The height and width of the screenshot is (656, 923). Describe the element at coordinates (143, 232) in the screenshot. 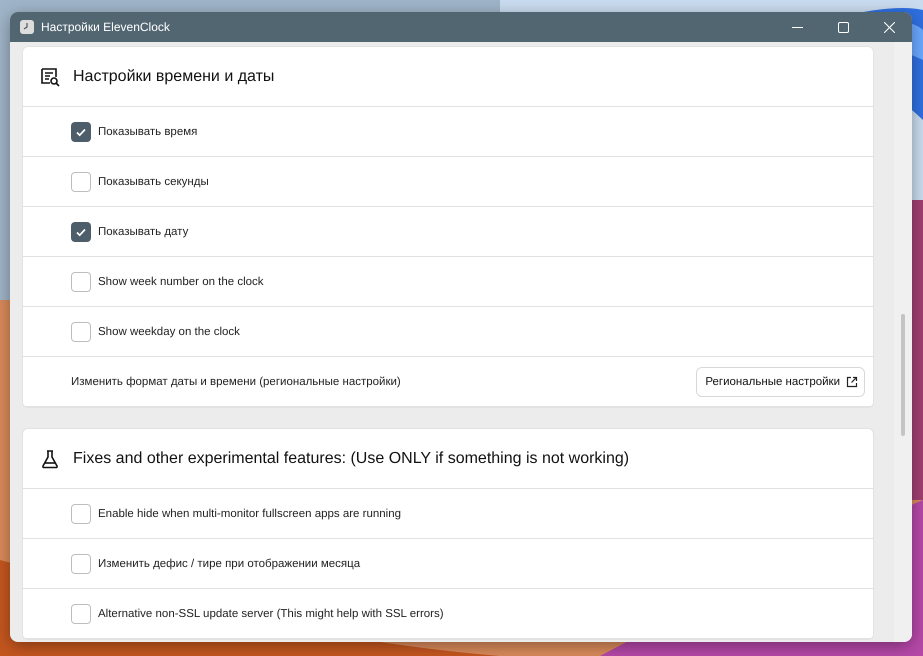

I see `checkbox-label: Показывать дату` at that location.